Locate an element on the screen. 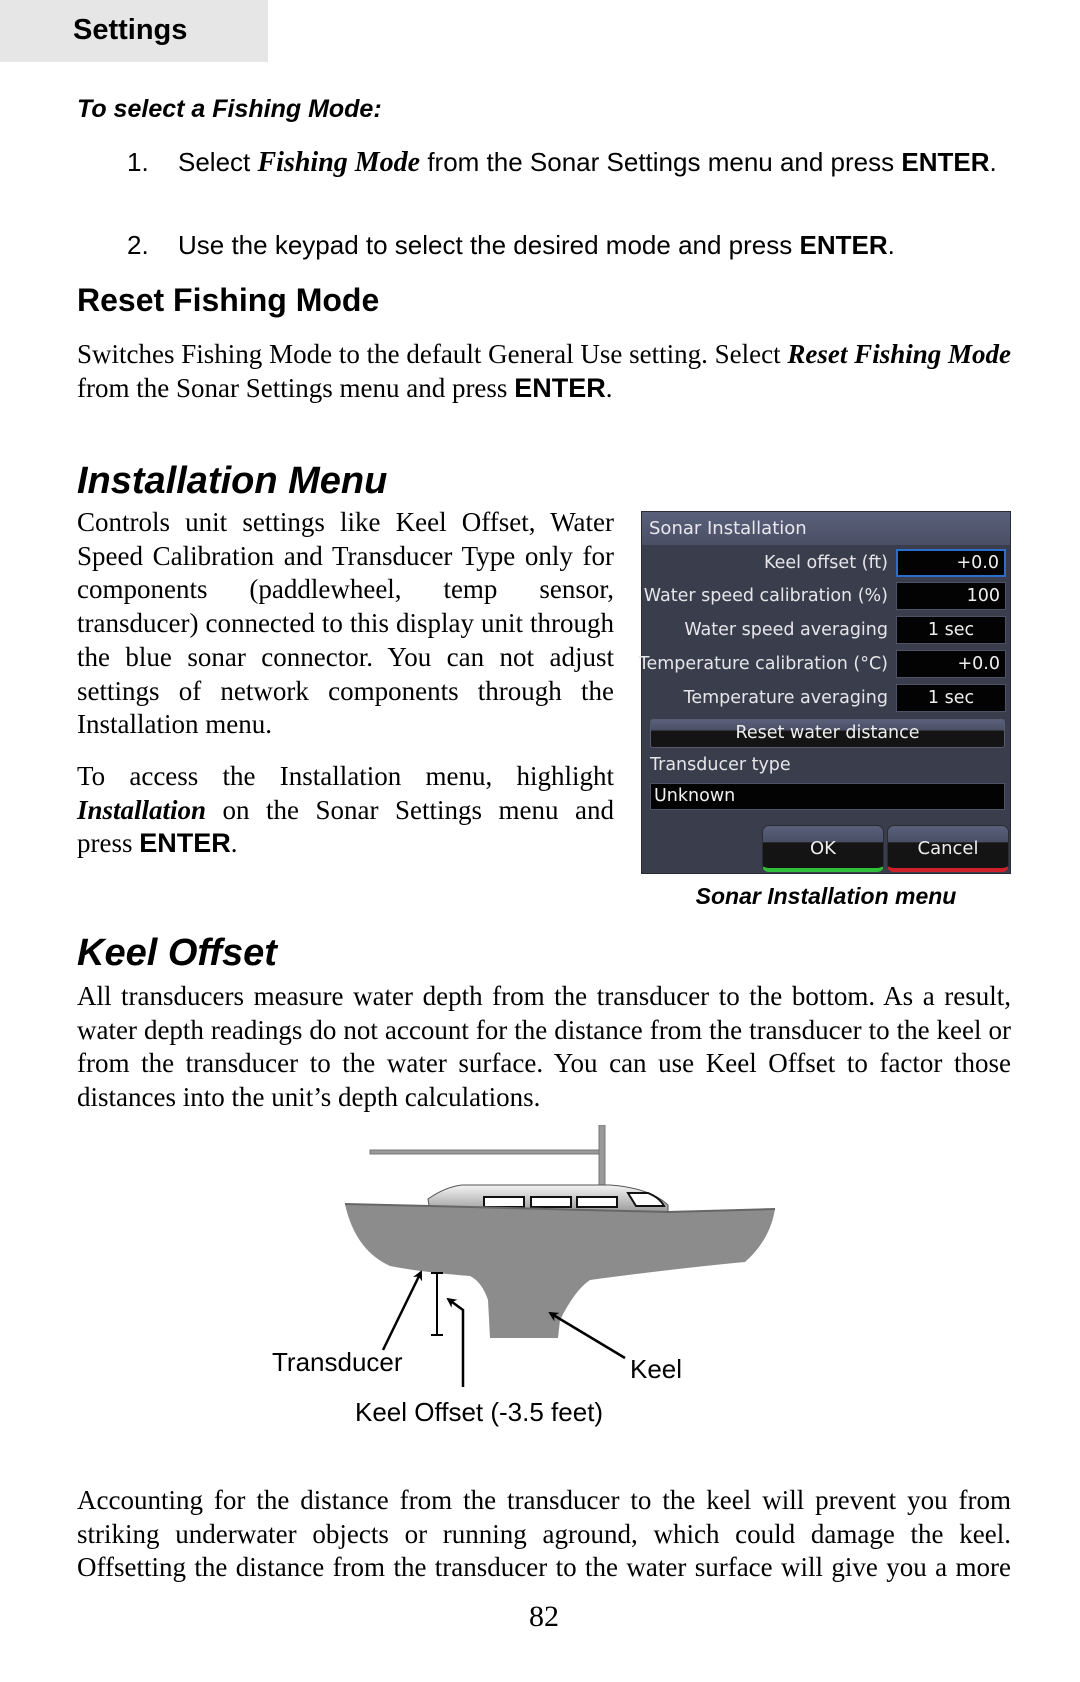 The image size is (1080, 1682). diagram-label-transducer: Transducer is located at coordinates (337, 1362).